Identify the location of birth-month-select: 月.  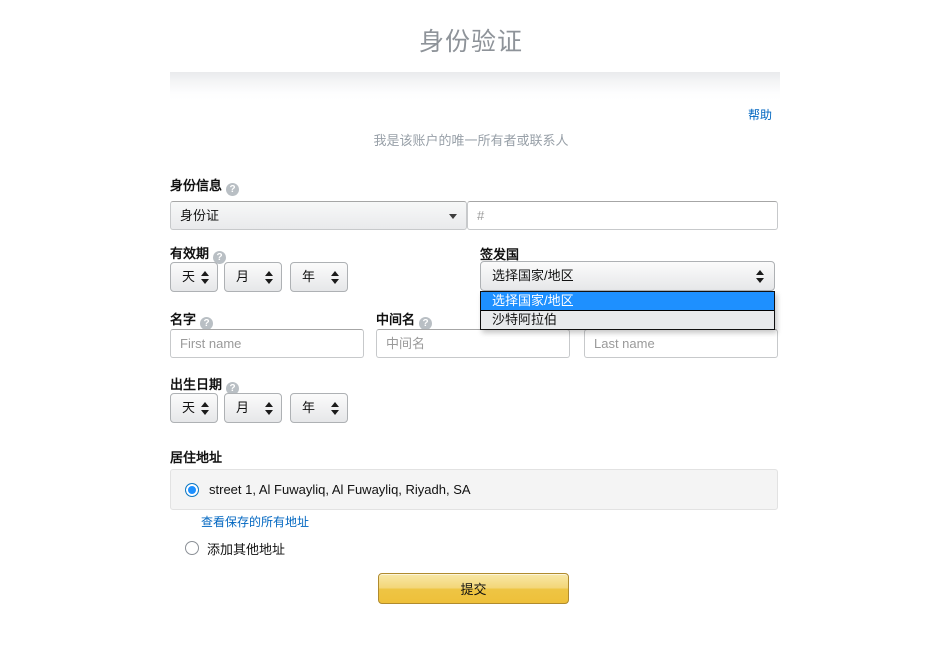
(253, 408).